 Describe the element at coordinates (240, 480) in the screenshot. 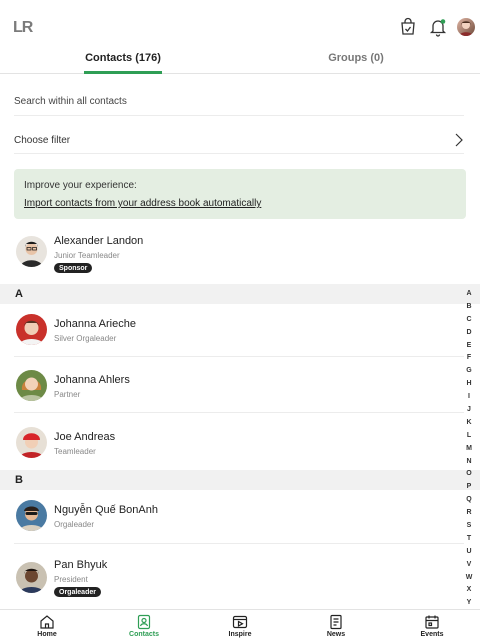

I see `section-header-b: B` at that location.